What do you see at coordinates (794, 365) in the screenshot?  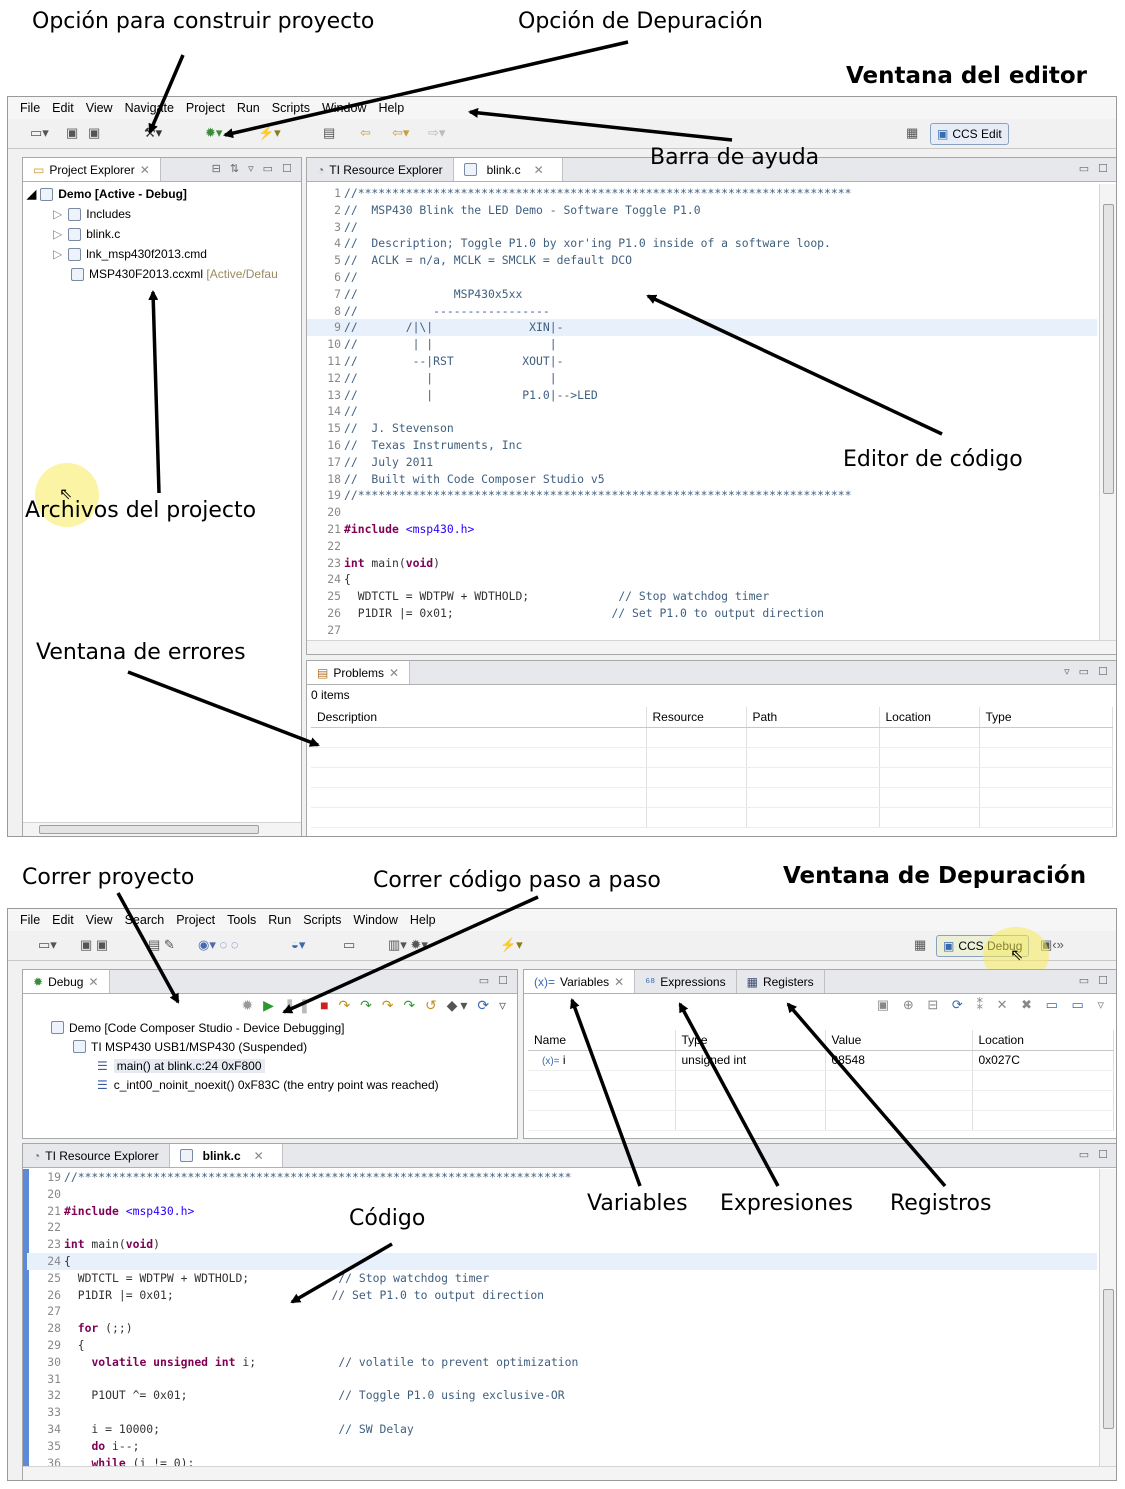 I see `arrow-code-editor` at bounding box center [794, 365].